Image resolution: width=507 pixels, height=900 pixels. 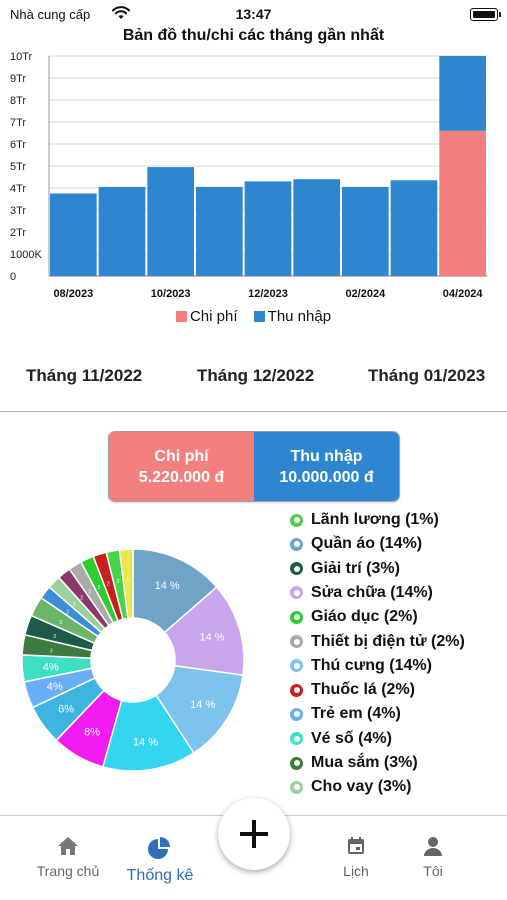 I want to click on category-item: Thuốc lá (2%), so click(x=352, y=690).